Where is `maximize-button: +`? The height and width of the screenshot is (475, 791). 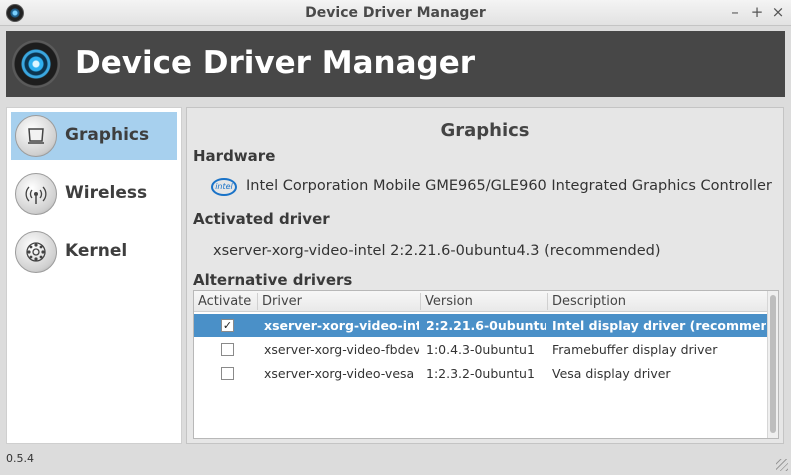 maximize-button: + is located at coordinates (757, 12).